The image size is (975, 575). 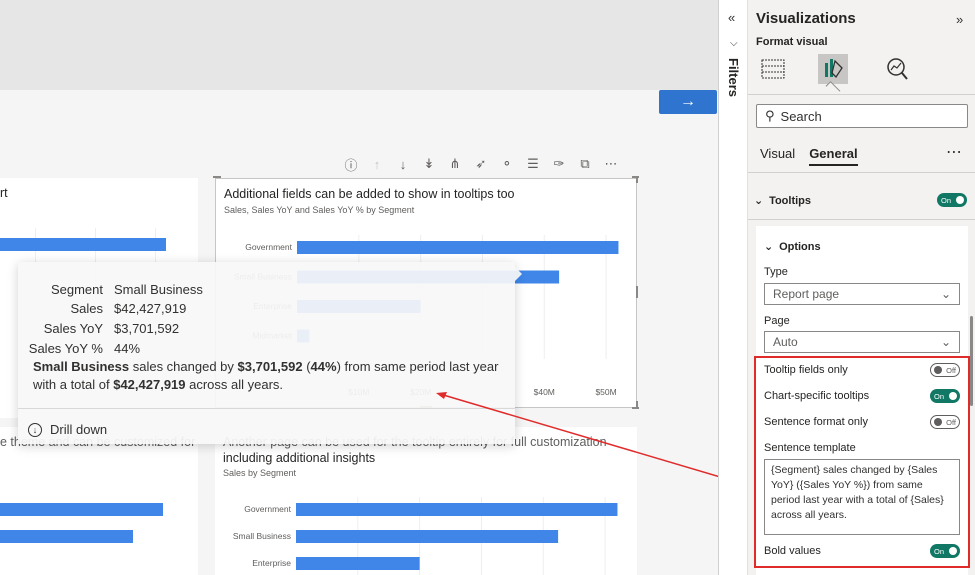 I want to click on tooltip-fields-only-toggle: Off, so click(x=945, y=370).